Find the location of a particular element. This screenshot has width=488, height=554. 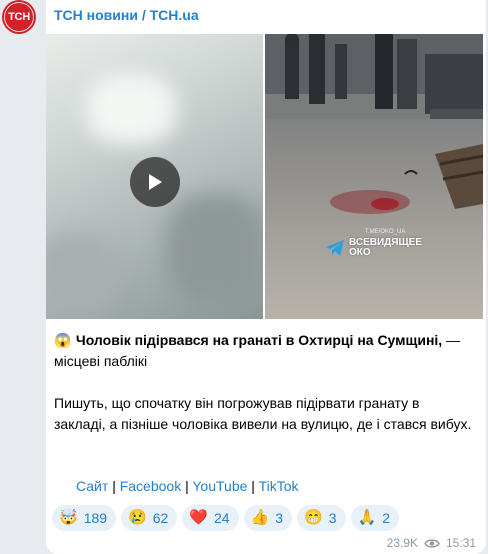

reaction-grin: 😁 3 is located at coordinates (321, 518).